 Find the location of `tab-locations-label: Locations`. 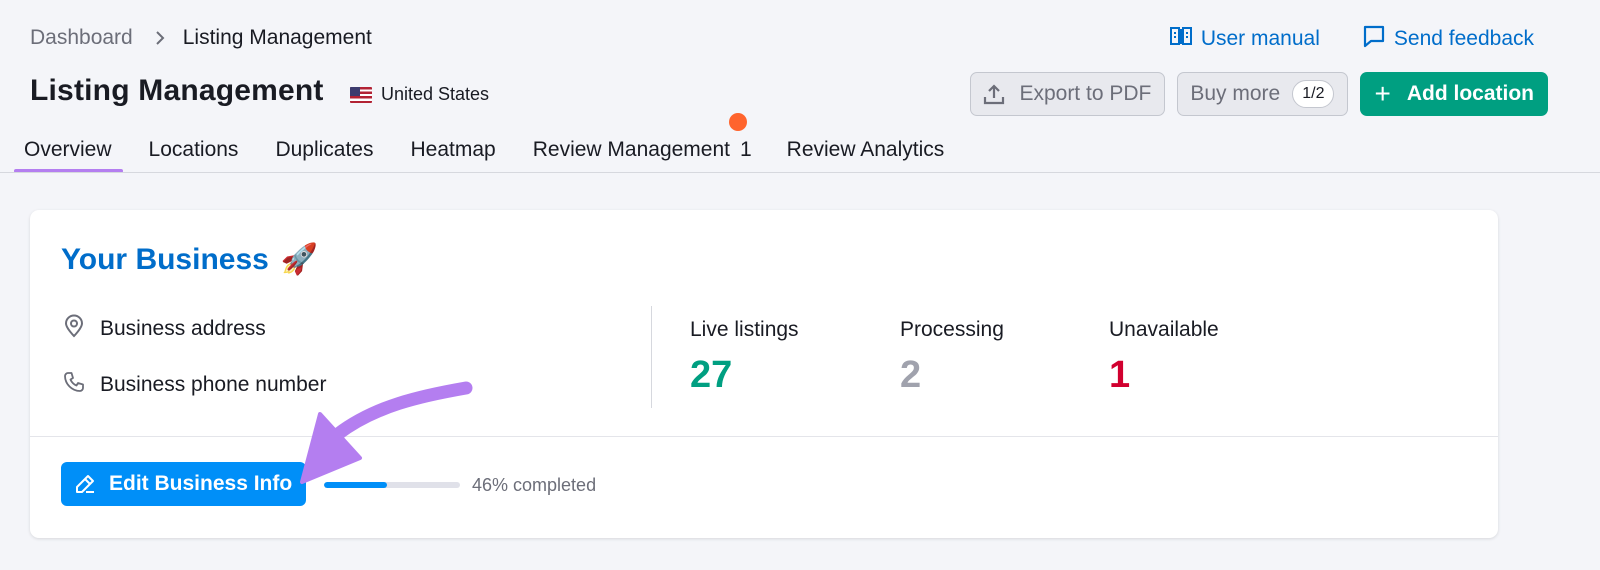

tab-locations-label: Locations is located at coordinates (193, 149).